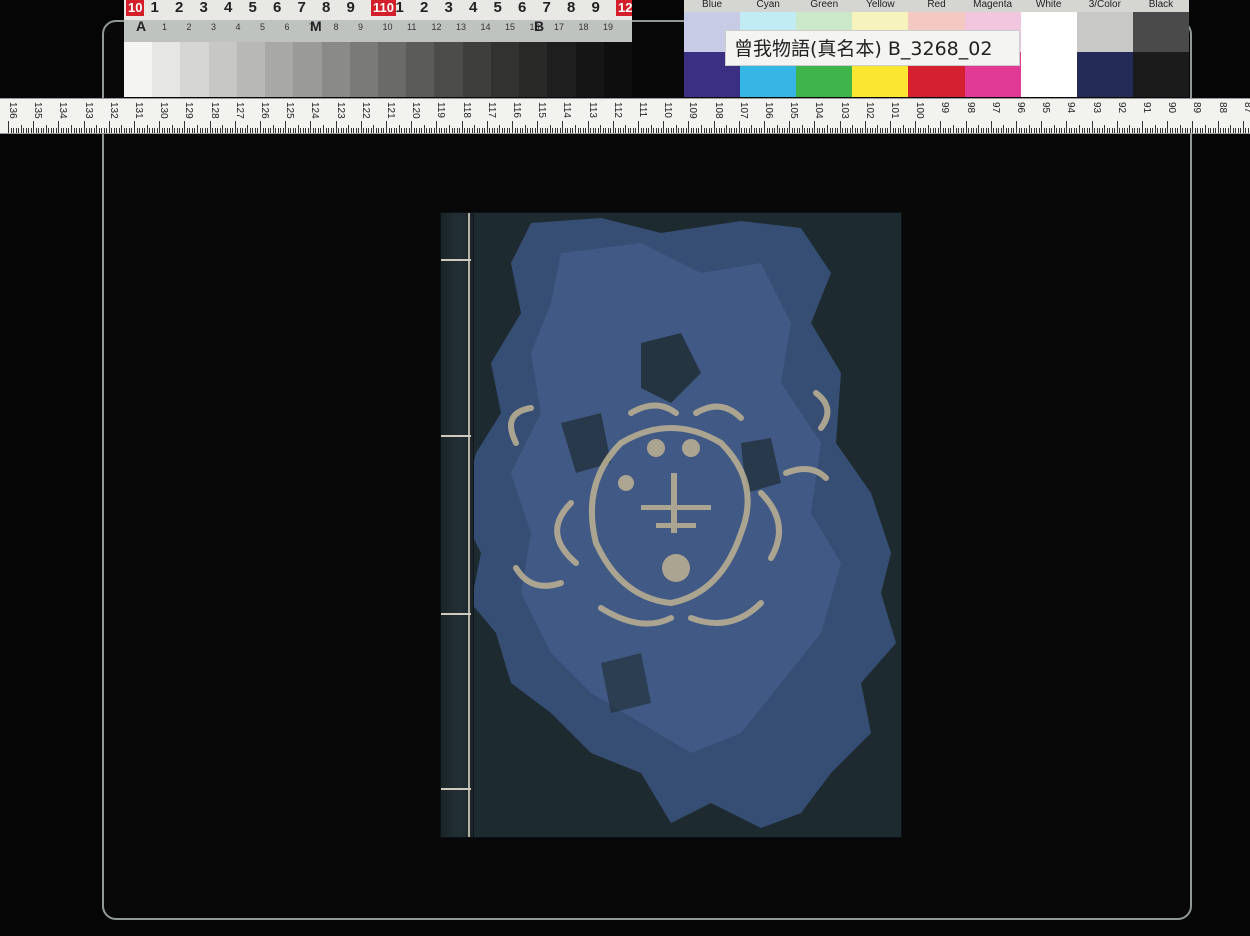 Image resolution: width=1250 pixels, height=936 pixels. I want to click on scale-number: 3, so click(203, 8).